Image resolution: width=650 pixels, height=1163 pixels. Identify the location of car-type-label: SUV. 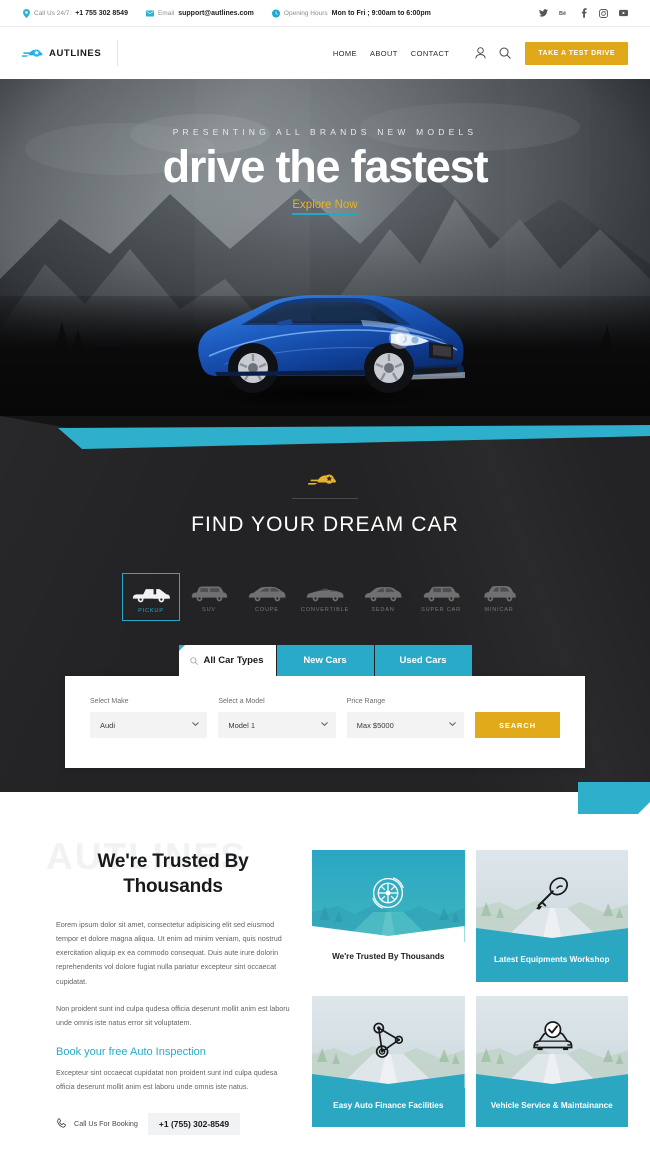
(209, 610).